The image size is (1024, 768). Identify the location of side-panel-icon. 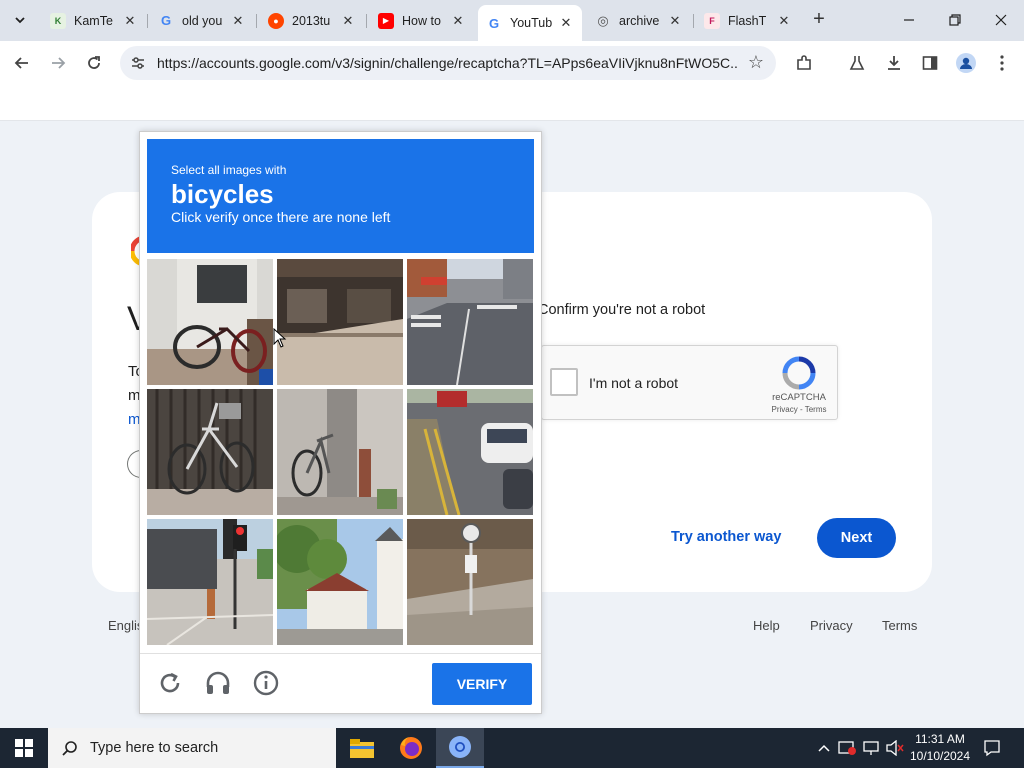
(930, 63).